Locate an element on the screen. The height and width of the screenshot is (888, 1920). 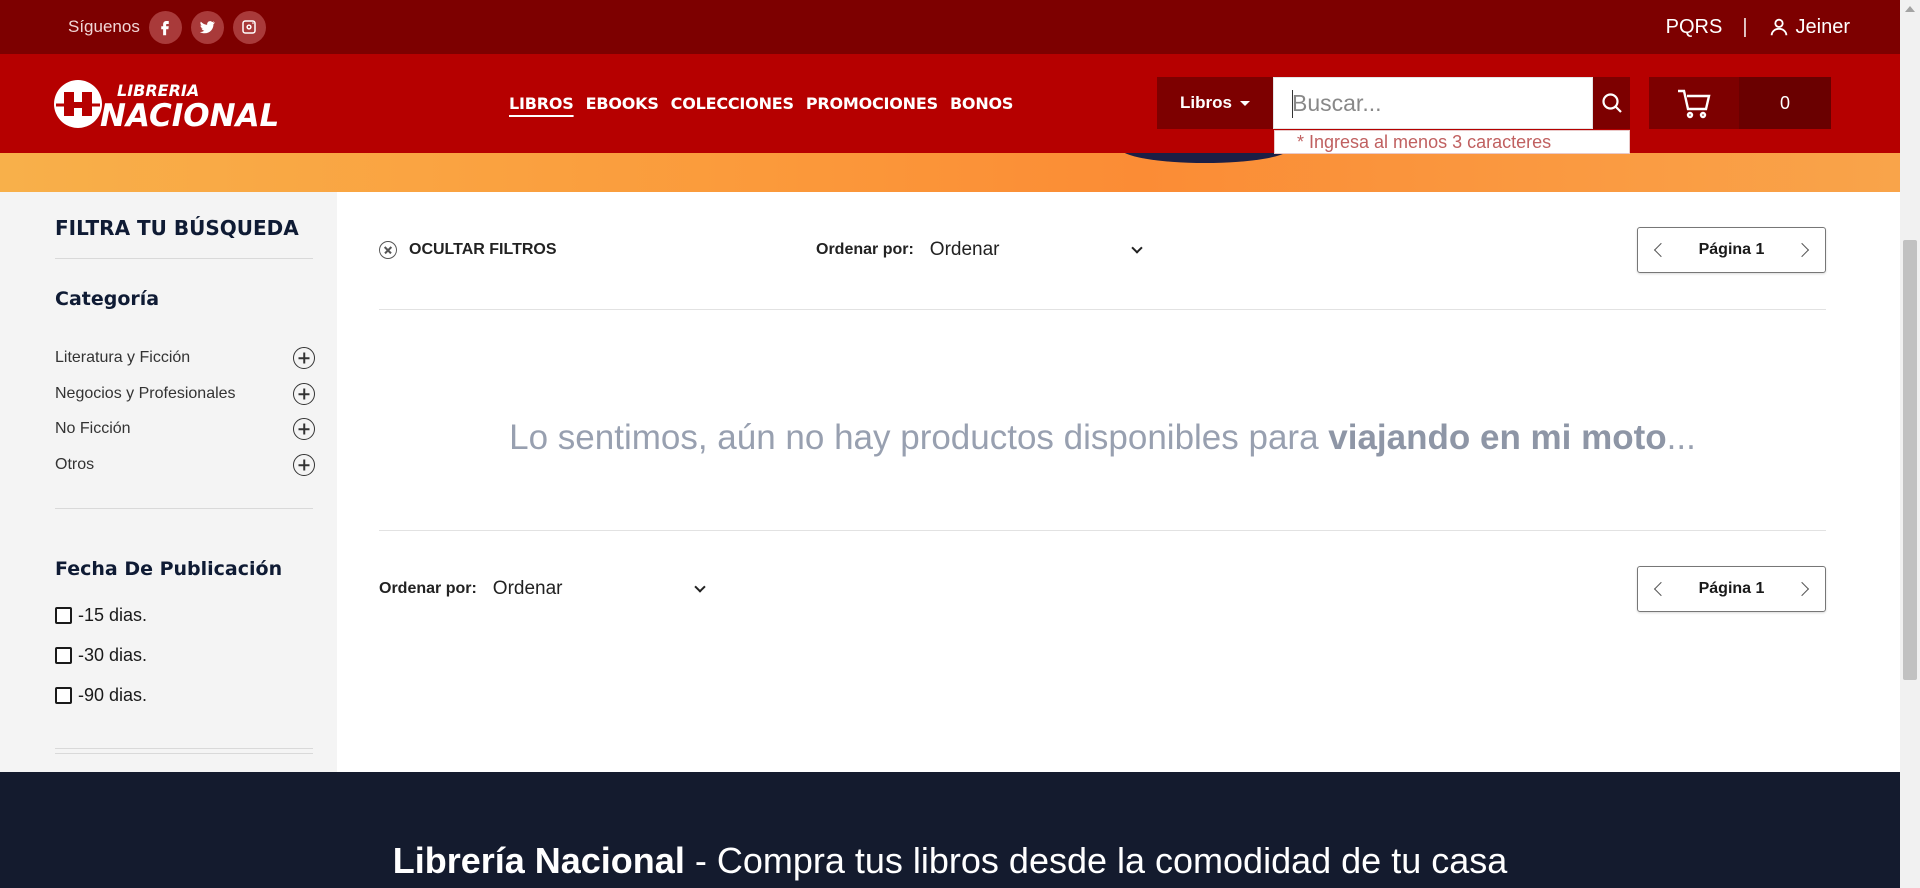
date-filter-option: -90 dias. is located at coordinates (101, 695).